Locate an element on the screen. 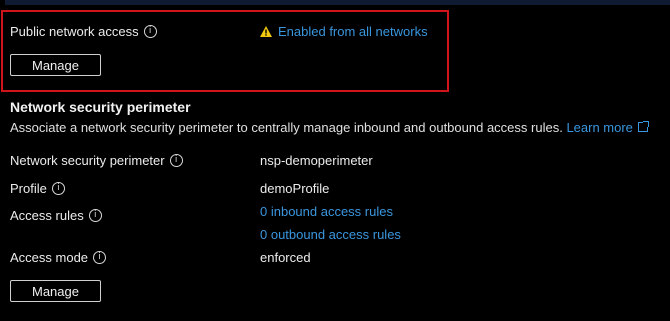 Image resolution: width=670 pixels, height=321 pixels. top-bar is located at coordinates (335, 2).